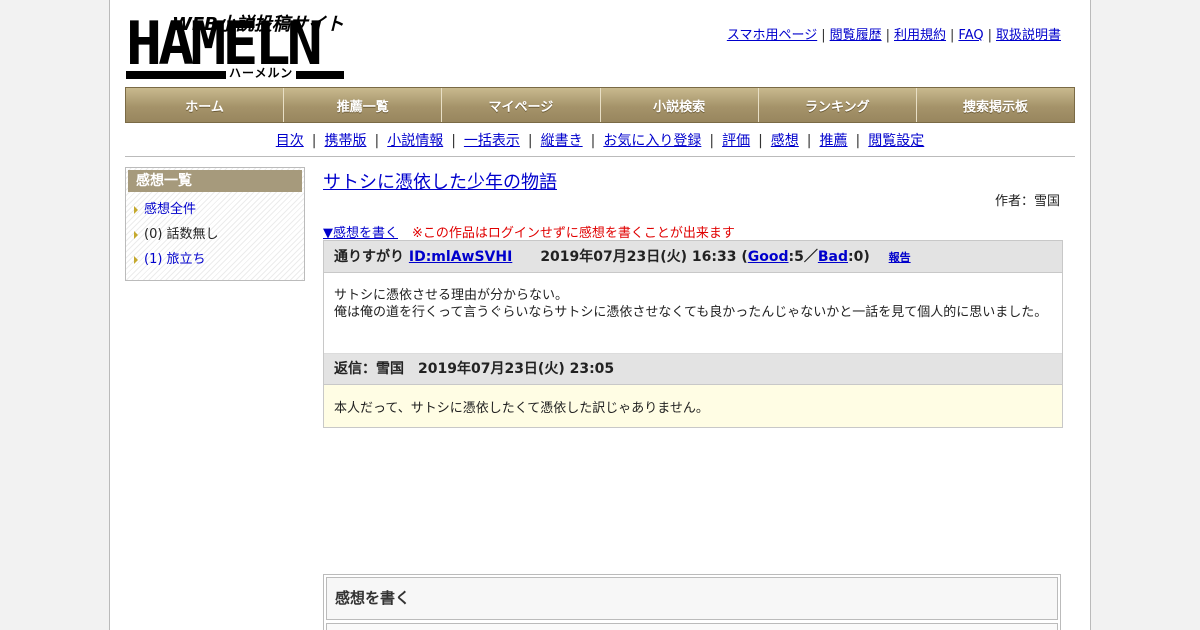 This screenshot has height=630, width=1200. I want to click on nav-recommendations: 推薦一覧, so click(363, 105).